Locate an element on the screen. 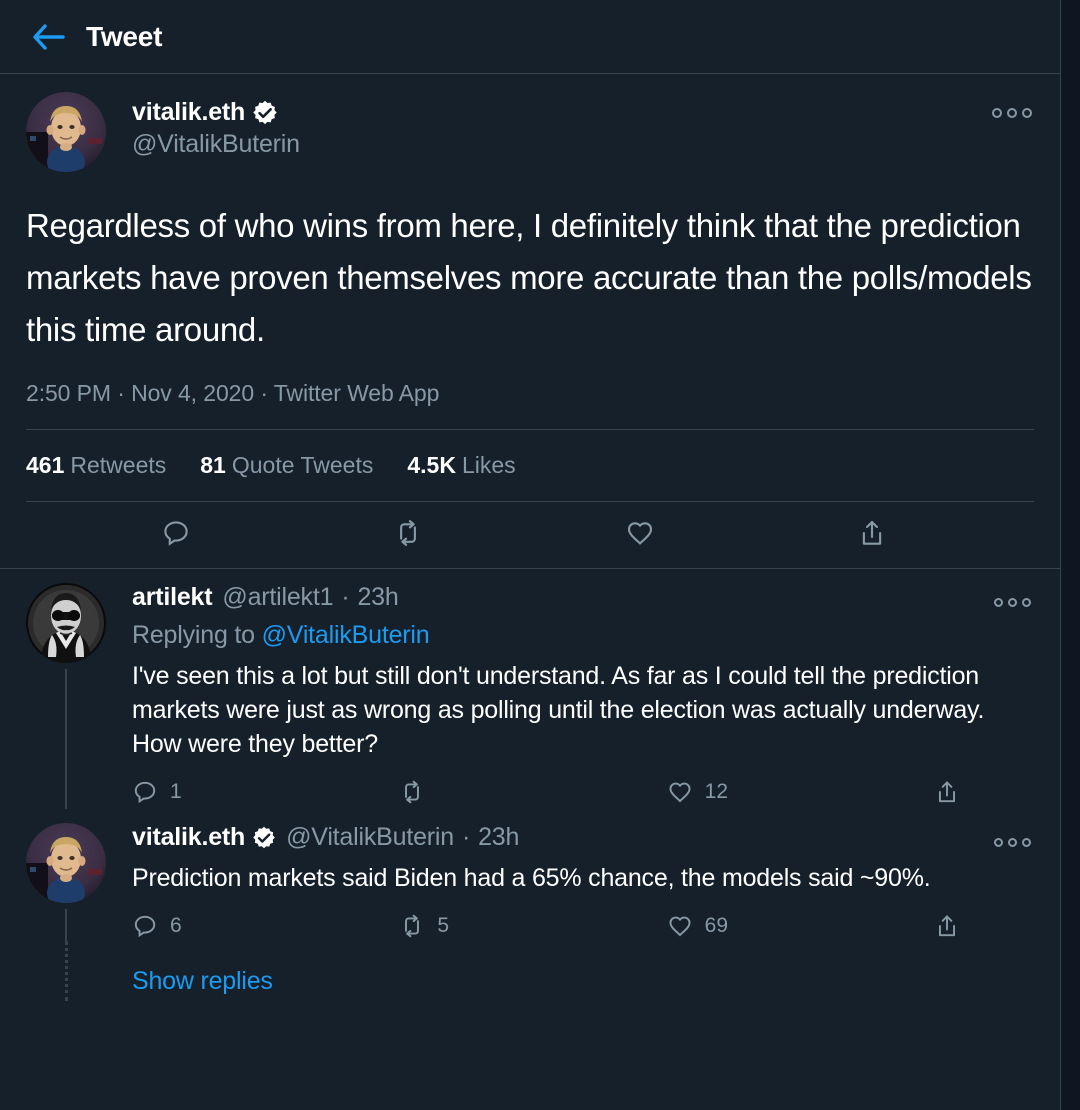 Image resolution: width=1080 pixels, height=1110 pixels. page-header: Tweet is located at coordinates (530, 37).